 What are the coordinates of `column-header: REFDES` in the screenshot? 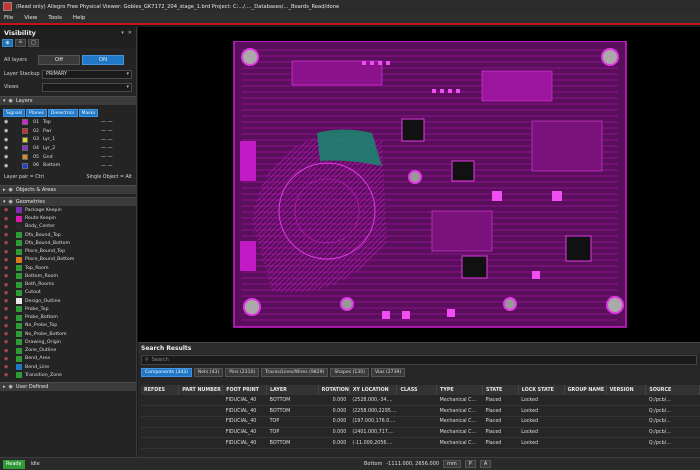 It's located at (160, 390).